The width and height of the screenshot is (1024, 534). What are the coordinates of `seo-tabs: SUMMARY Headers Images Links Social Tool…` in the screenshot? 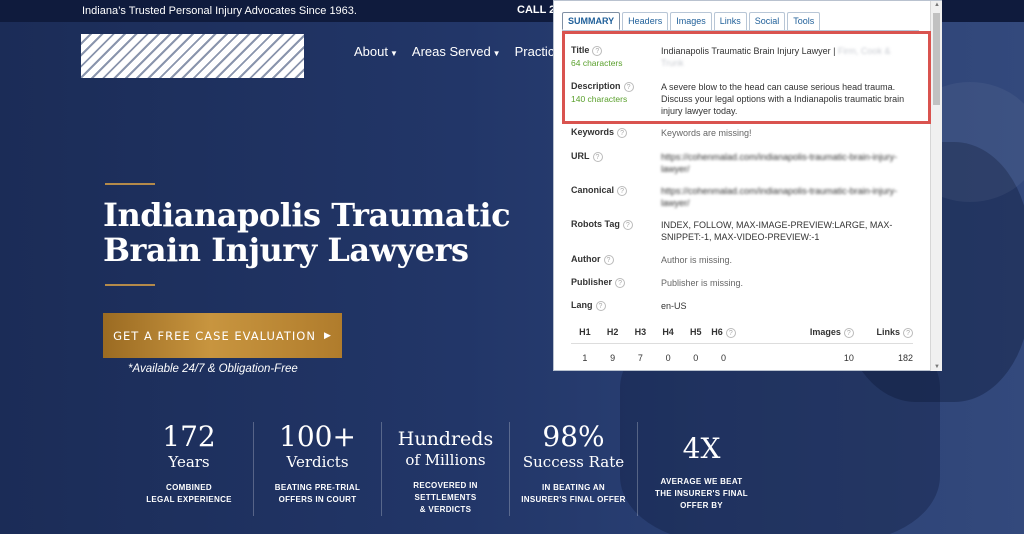 It's located at (691, 21).